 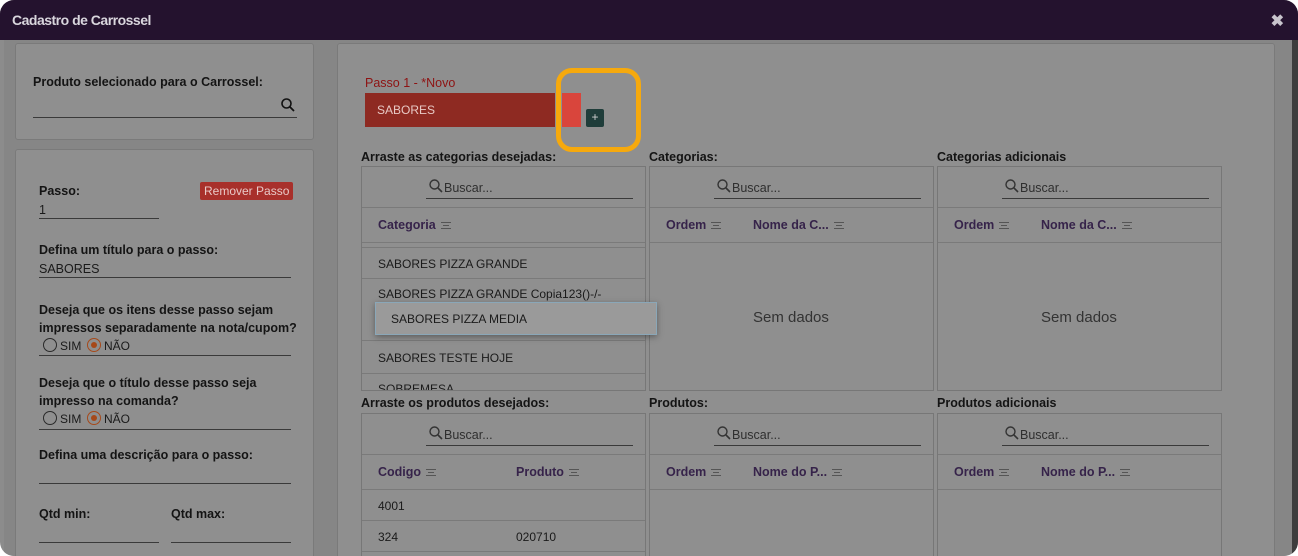 What do you see at coordinates (165, 117) in the screenshot?
I see `product-input-underline` at bounding box center [165, 117].